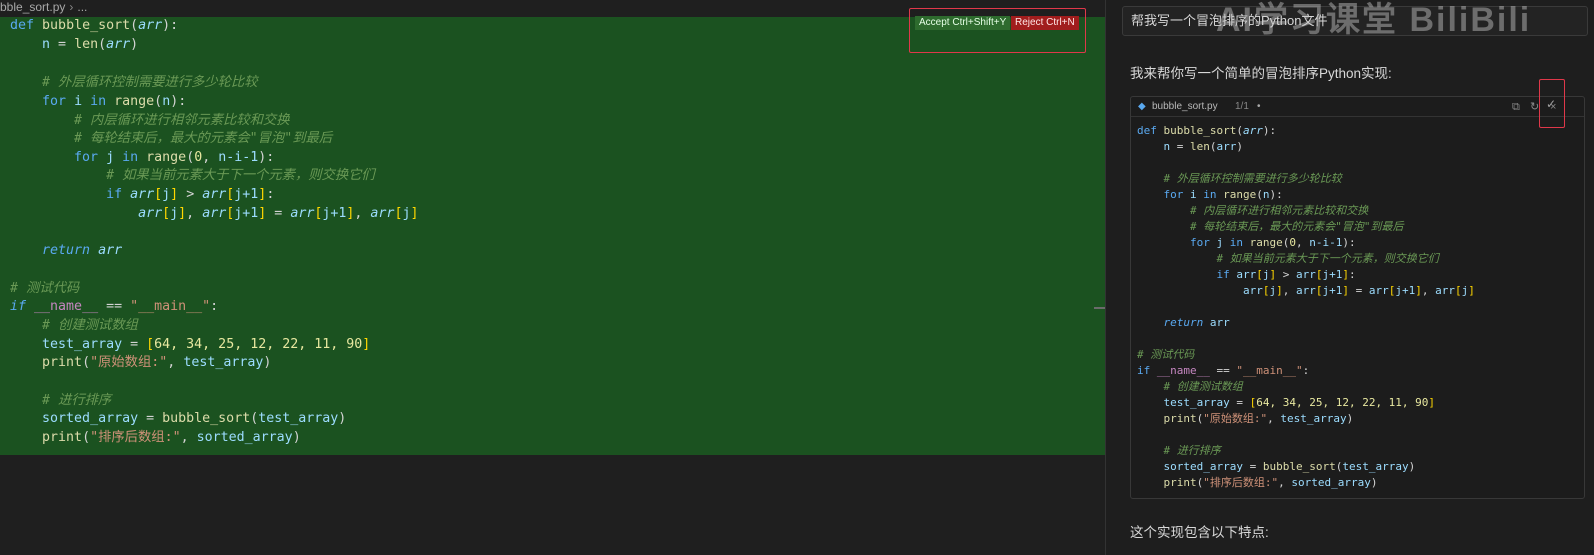 This screenshot has height=555, width=1594. Describe the element at coordinates (114, 306) in the screenshot. I see `code-line: if __name__ == "__main__":` at that location.